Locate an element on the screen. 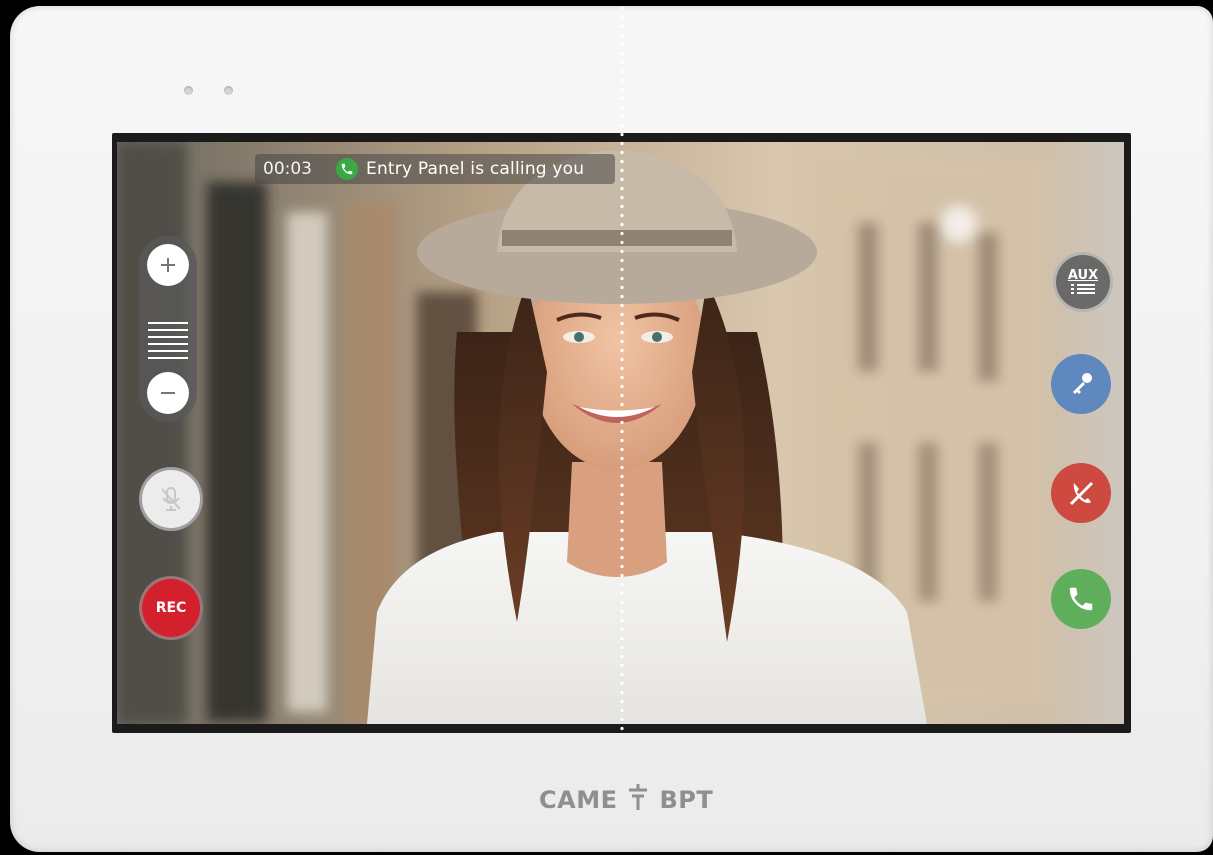  answer-call-button is located at coordinates (1081, 599).